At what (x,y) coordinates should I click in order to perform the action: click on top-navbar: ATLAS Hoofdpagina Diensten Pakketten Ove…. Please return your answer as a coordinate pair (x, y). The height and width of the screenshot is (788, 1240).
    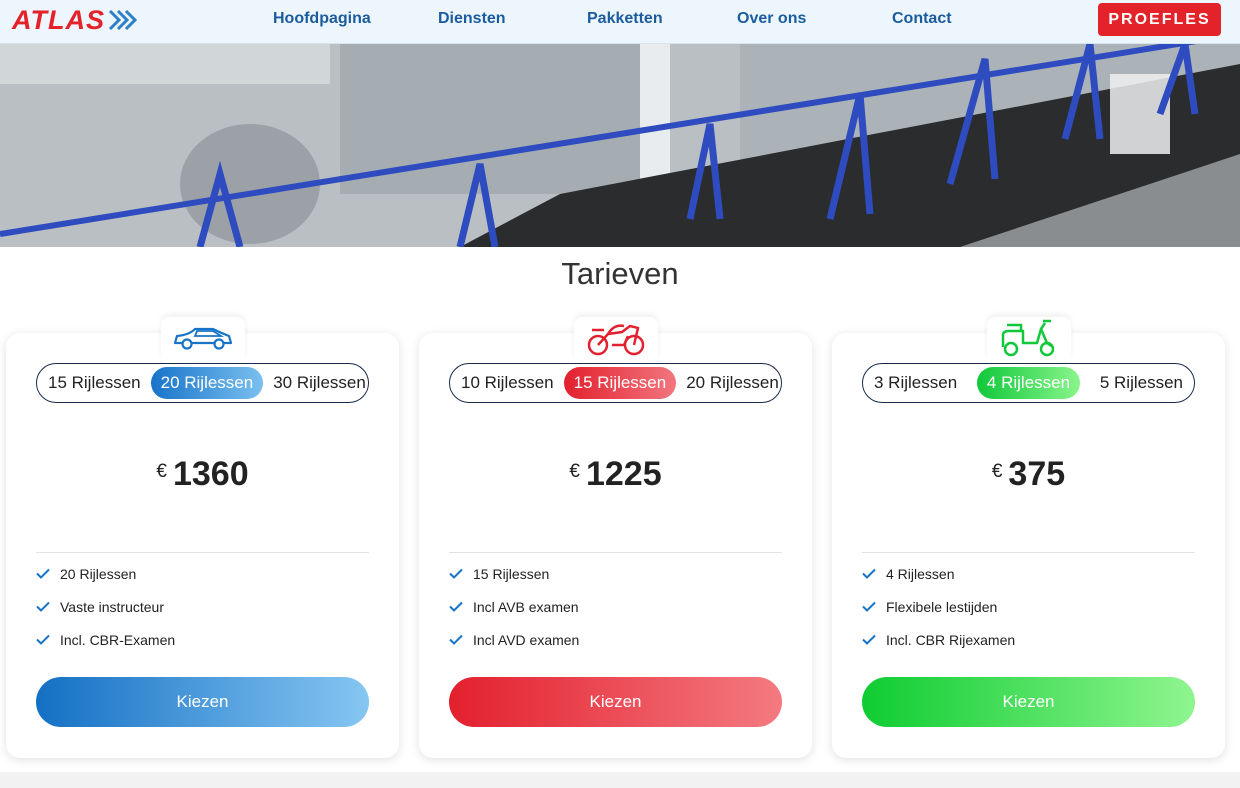
    Looking at the image, I should click on (620, 22).